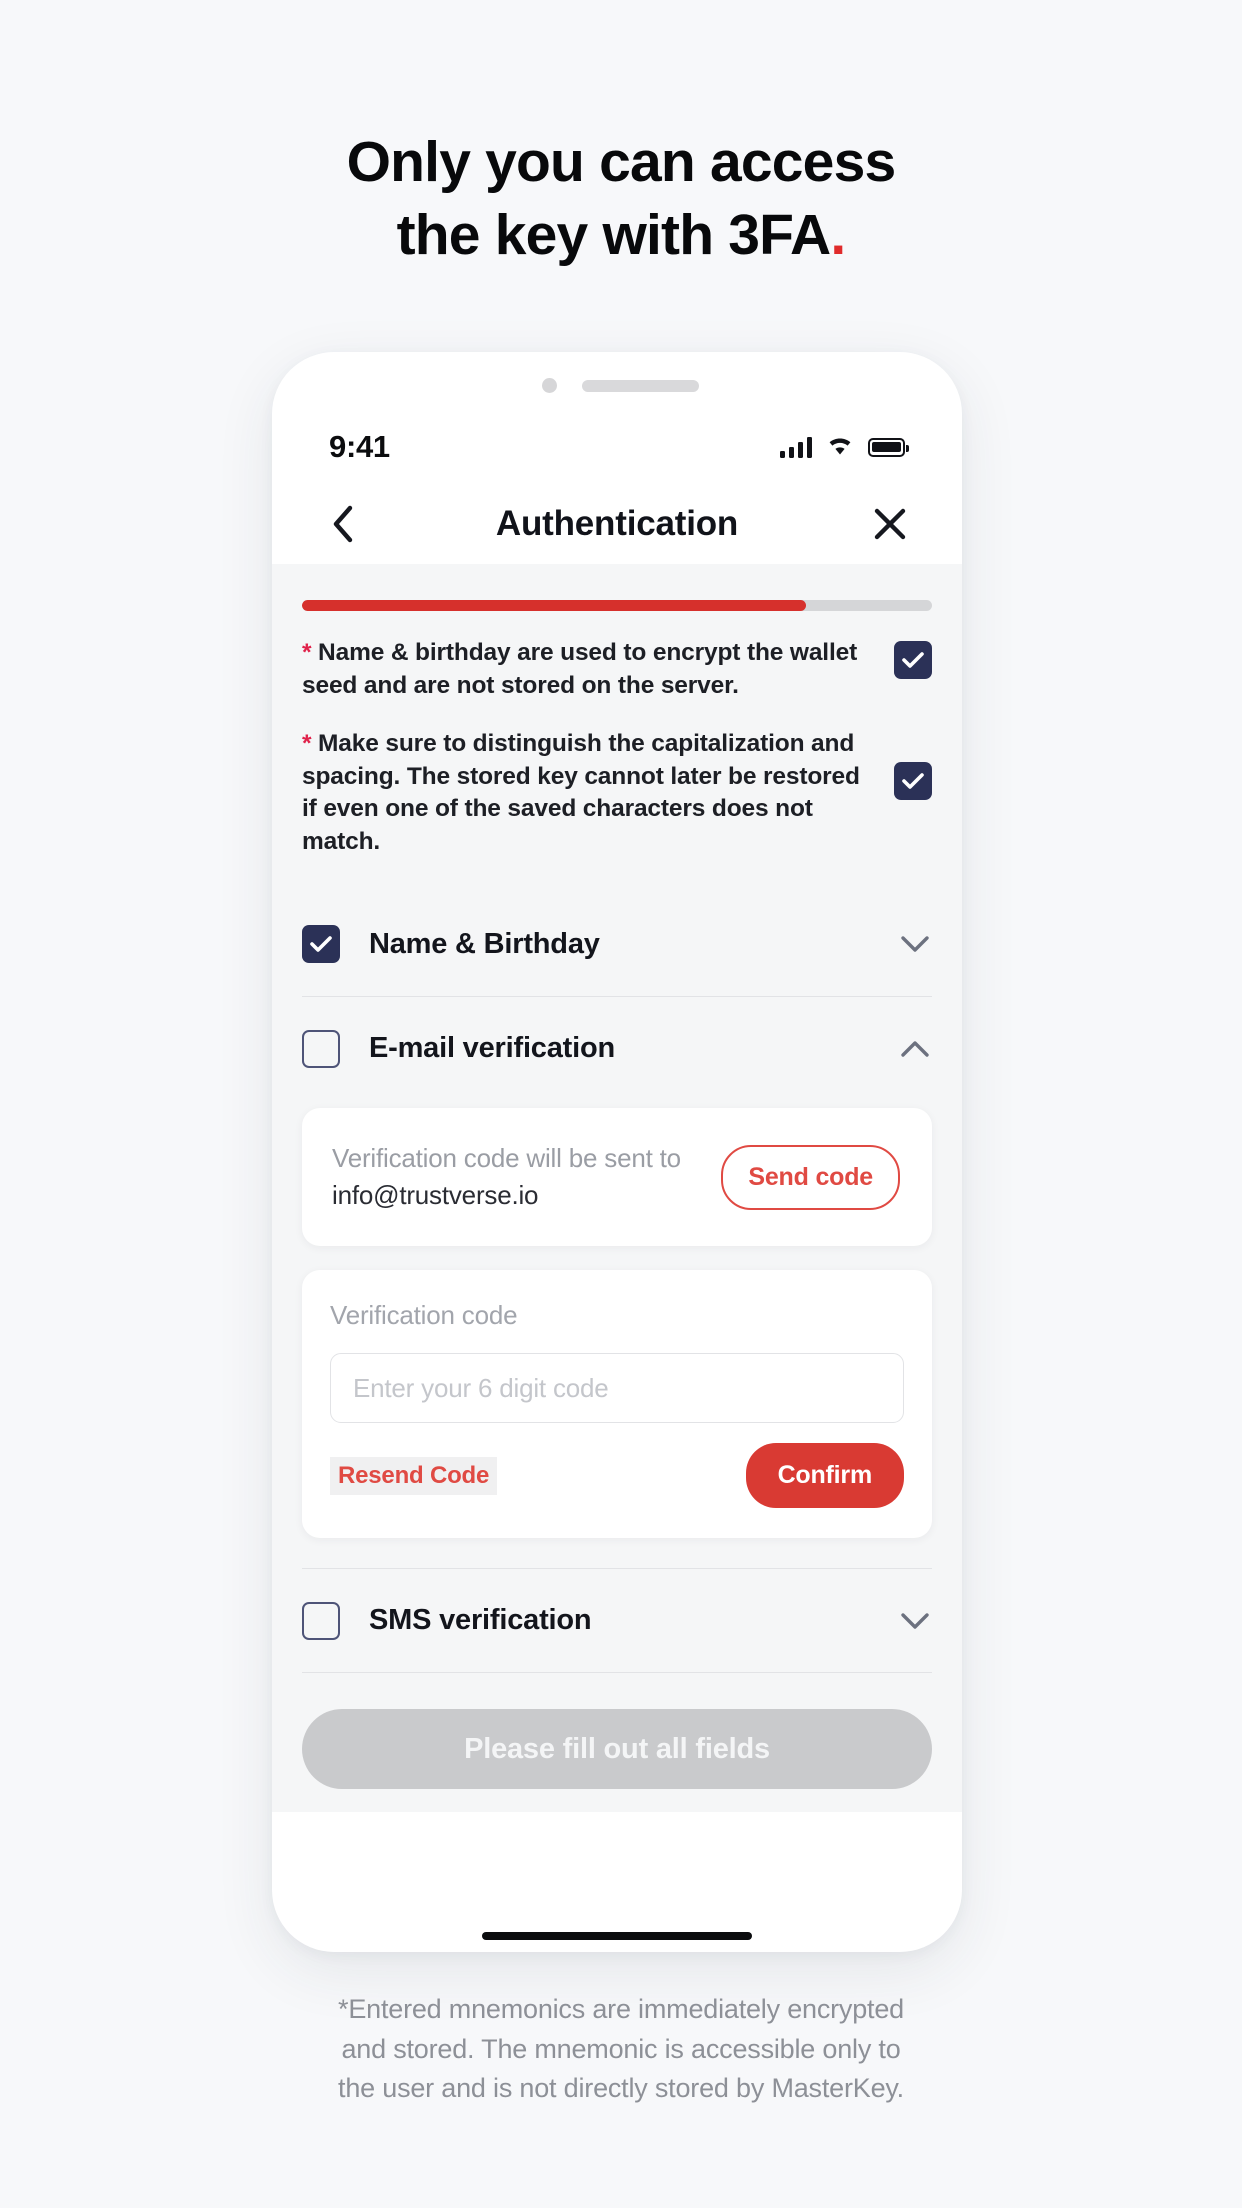 This screenshot has width=1242, height=2208. What do you see at coordinates (617, 447) in the screenshot?
I see `status-bar: 9:41` at bounding box center [617, 447].